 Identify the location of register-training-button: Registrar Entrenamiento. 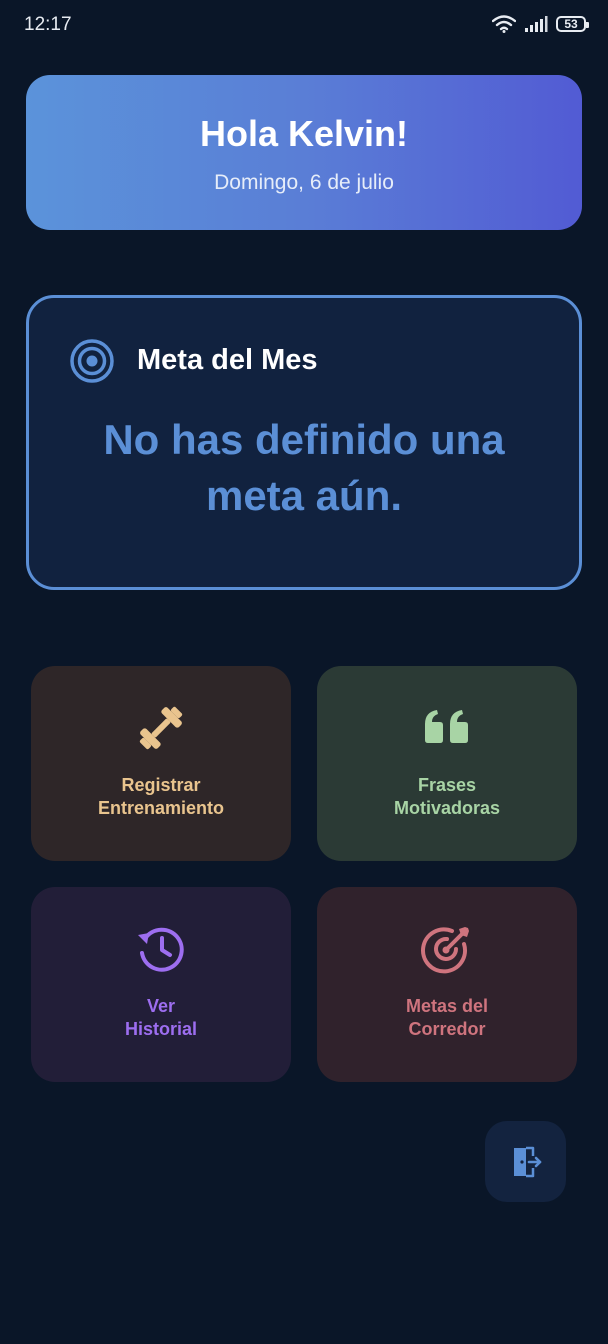
(161, 763).